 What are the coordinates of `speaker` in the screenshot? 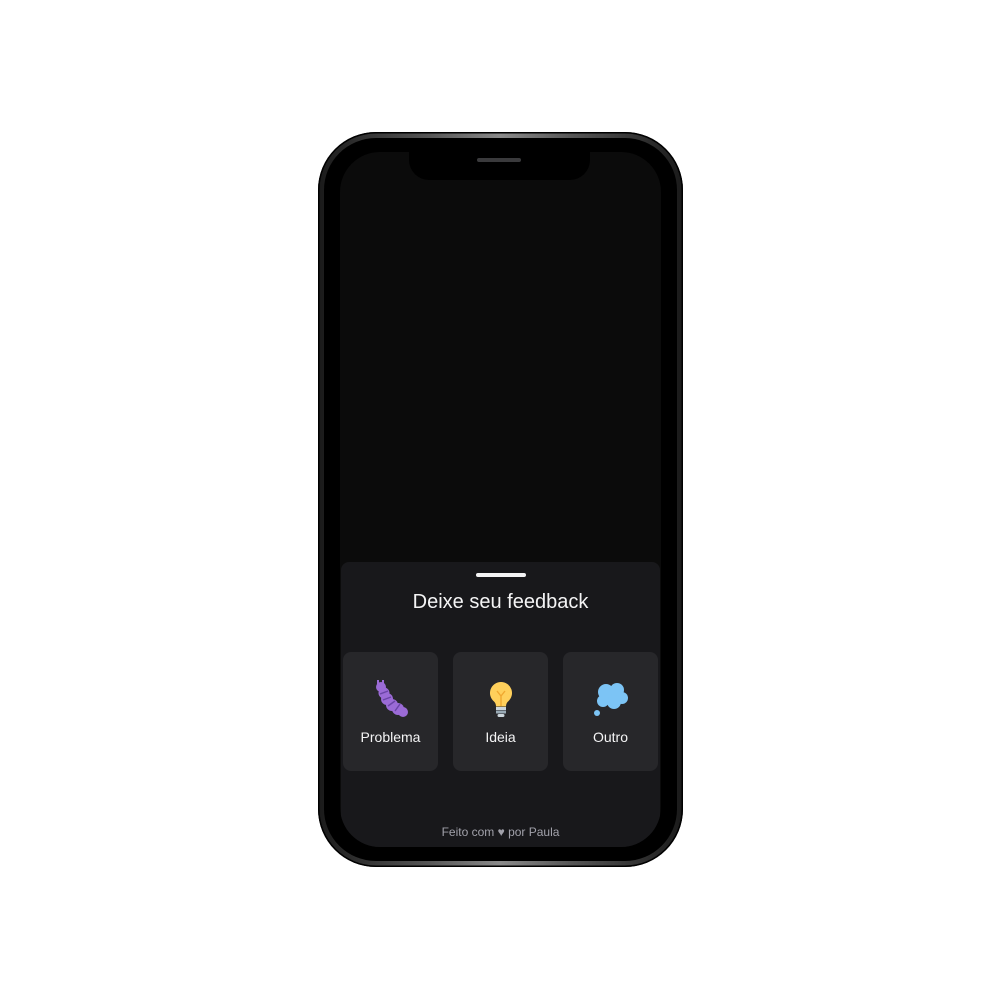 It's located at (499, 160).